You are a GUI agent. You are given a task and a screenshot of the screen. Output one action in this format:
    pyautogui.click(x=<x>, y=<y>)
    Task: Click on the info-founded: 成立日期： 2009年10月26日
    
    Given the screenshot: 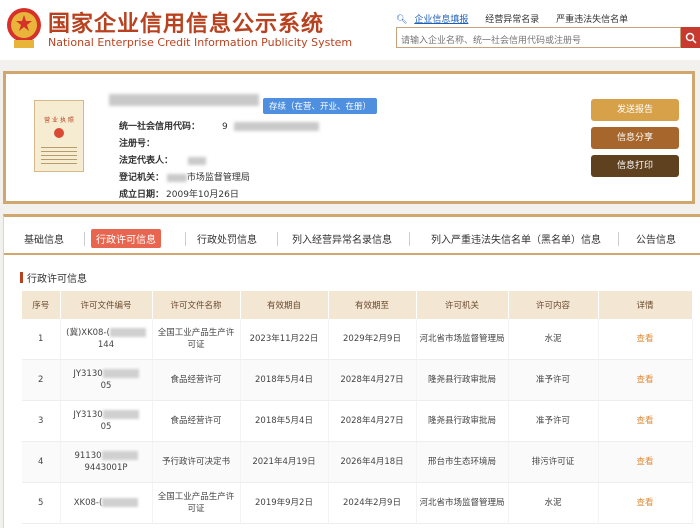 What is the action you would take?
    pyautogui.click(x=179, y=195)
    